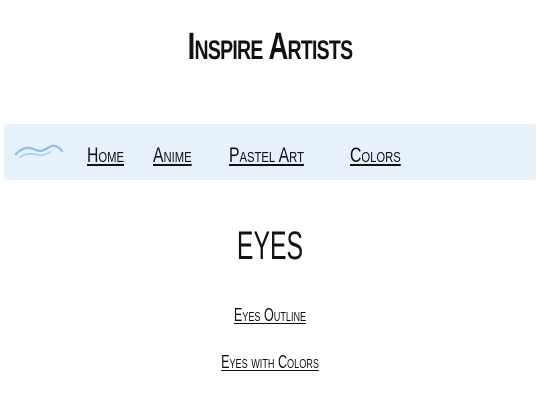  What do you see at coordinates (39, 152) in the screenshot?
I see `brush-stroke-icon` at bounding box center [39, 152].